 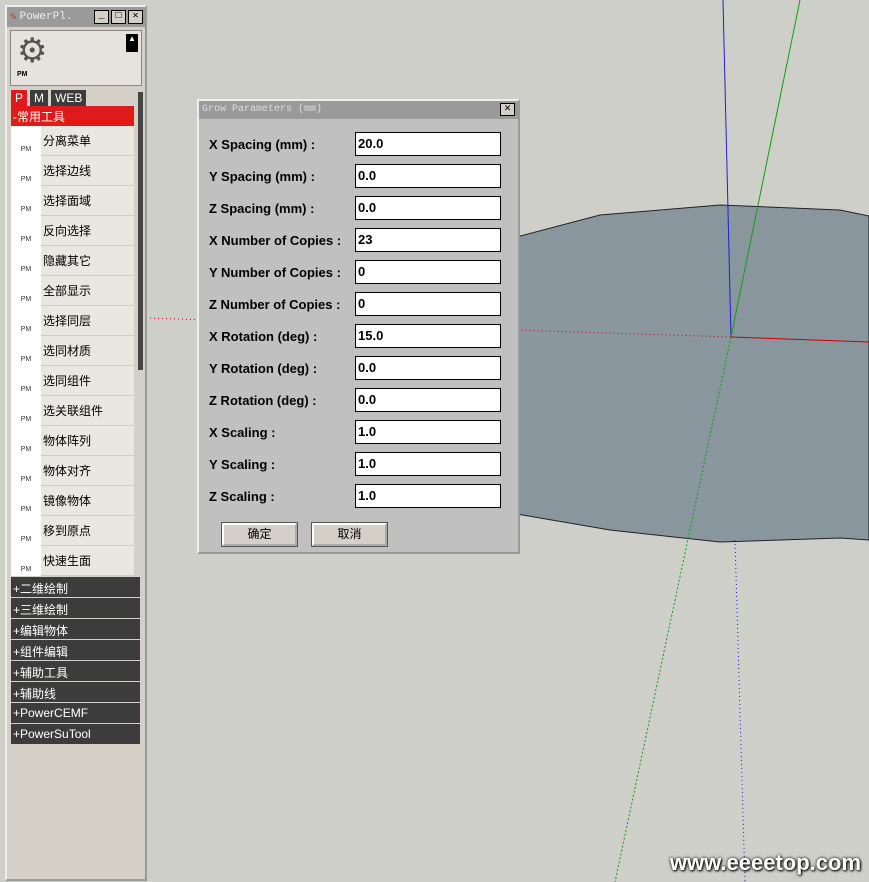 I want to click on field-input: 15.0, so click(x=428, y=336).